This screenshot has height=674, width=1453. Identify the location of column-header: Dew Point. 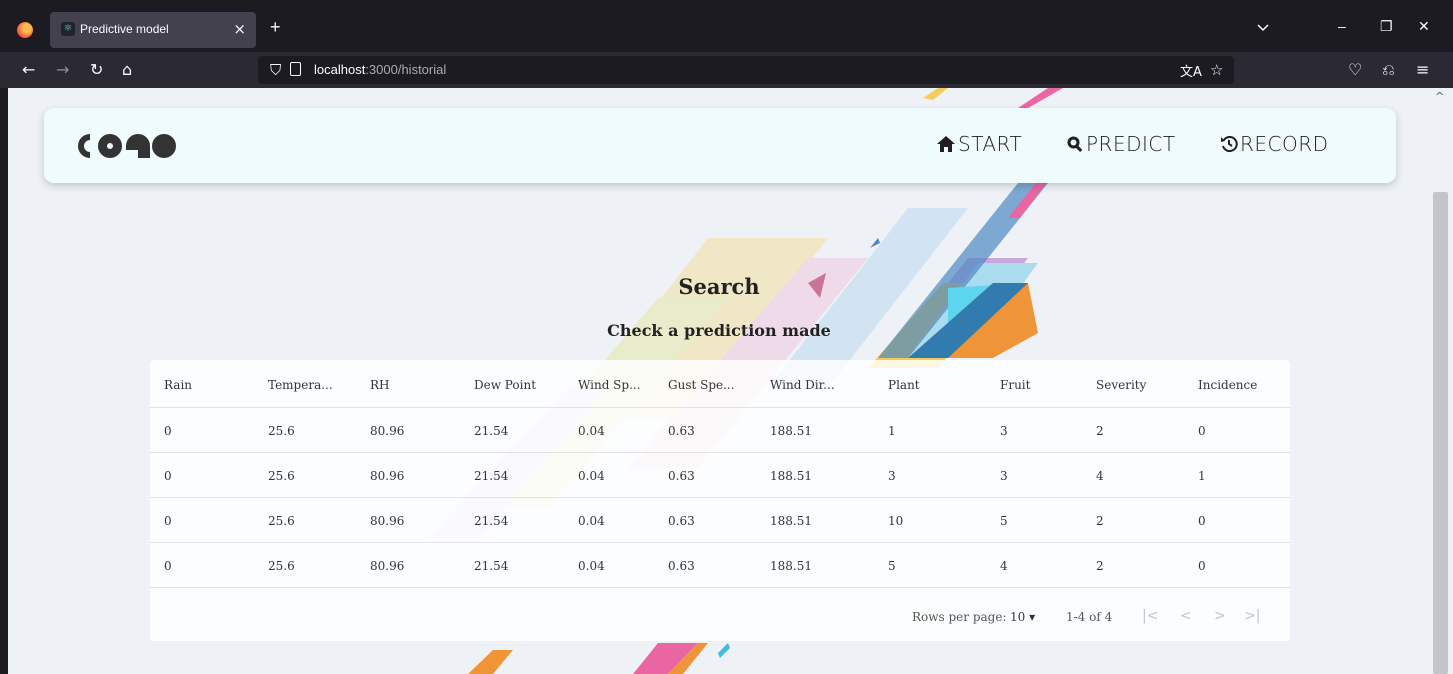
(505, 385).